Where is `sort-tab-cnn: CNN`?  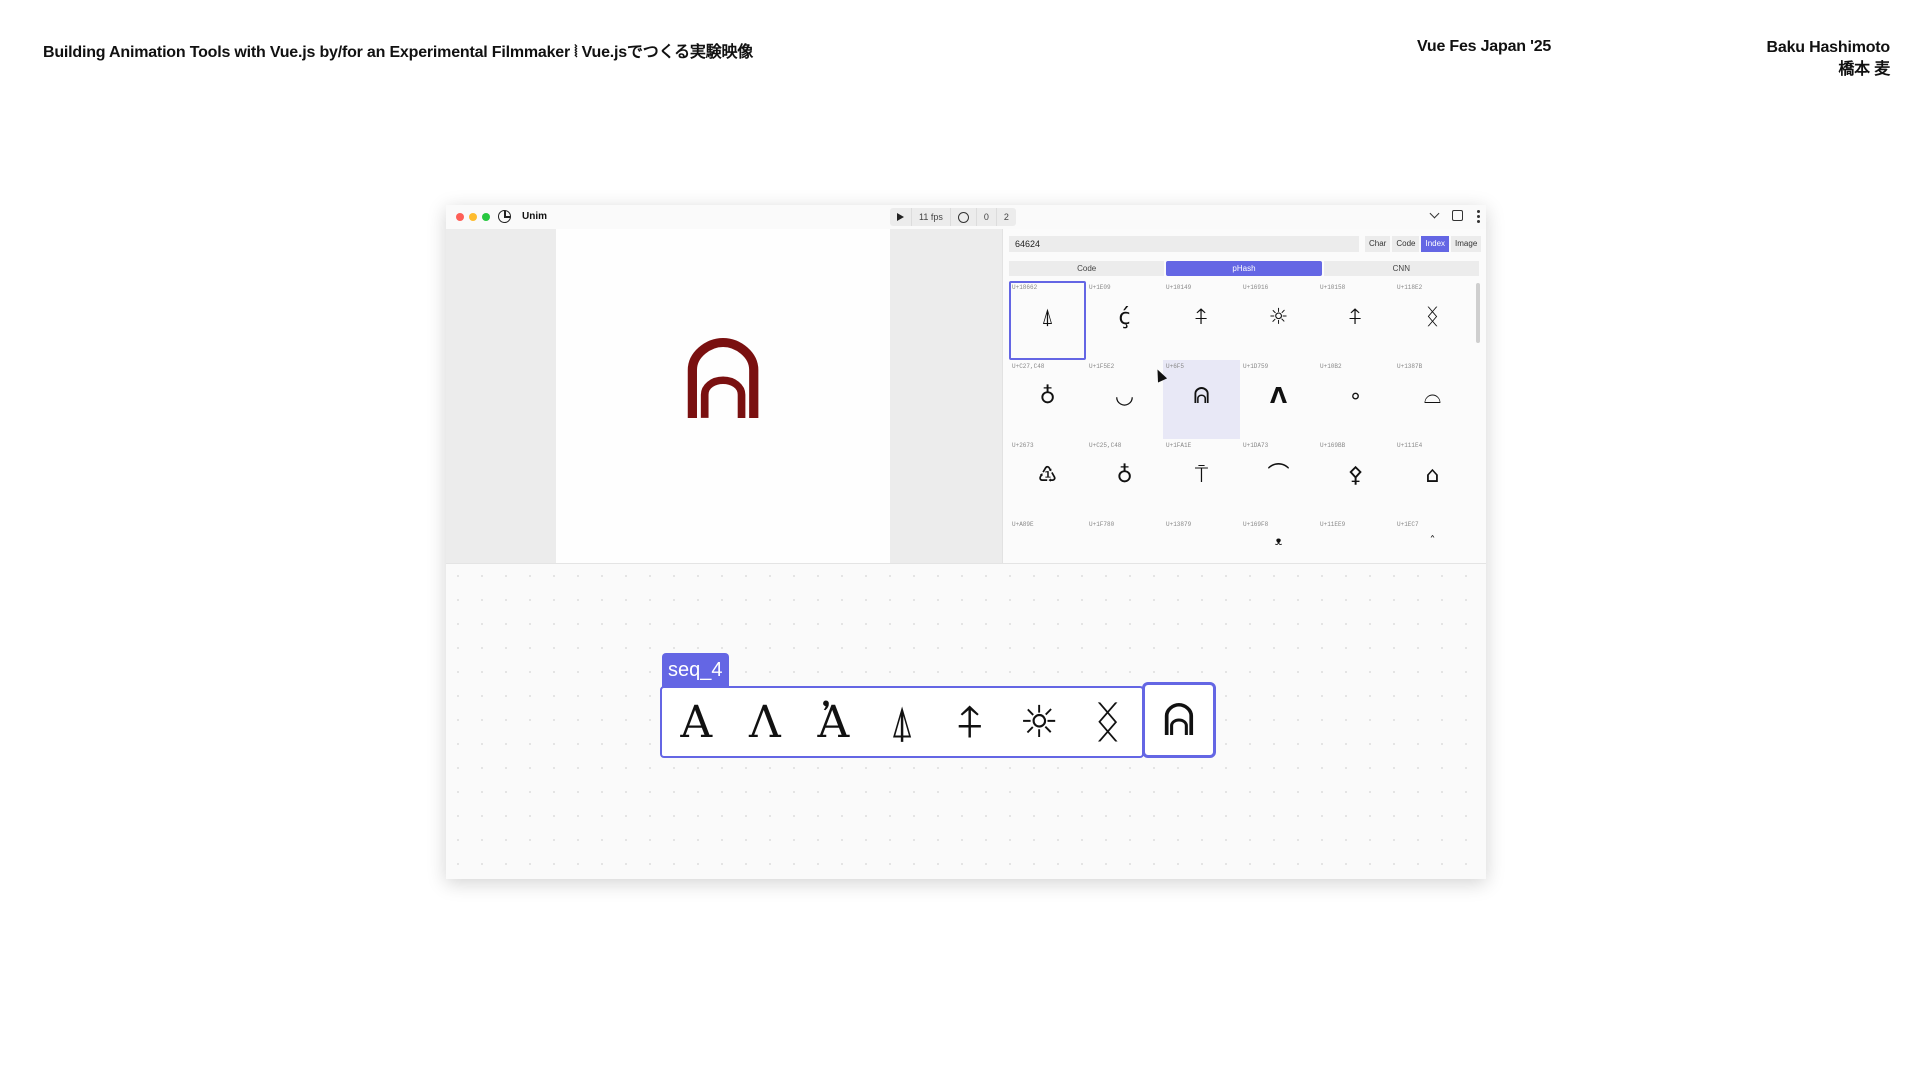
sort-tab-cnn: CNN is located at coordinates (1401, 268).